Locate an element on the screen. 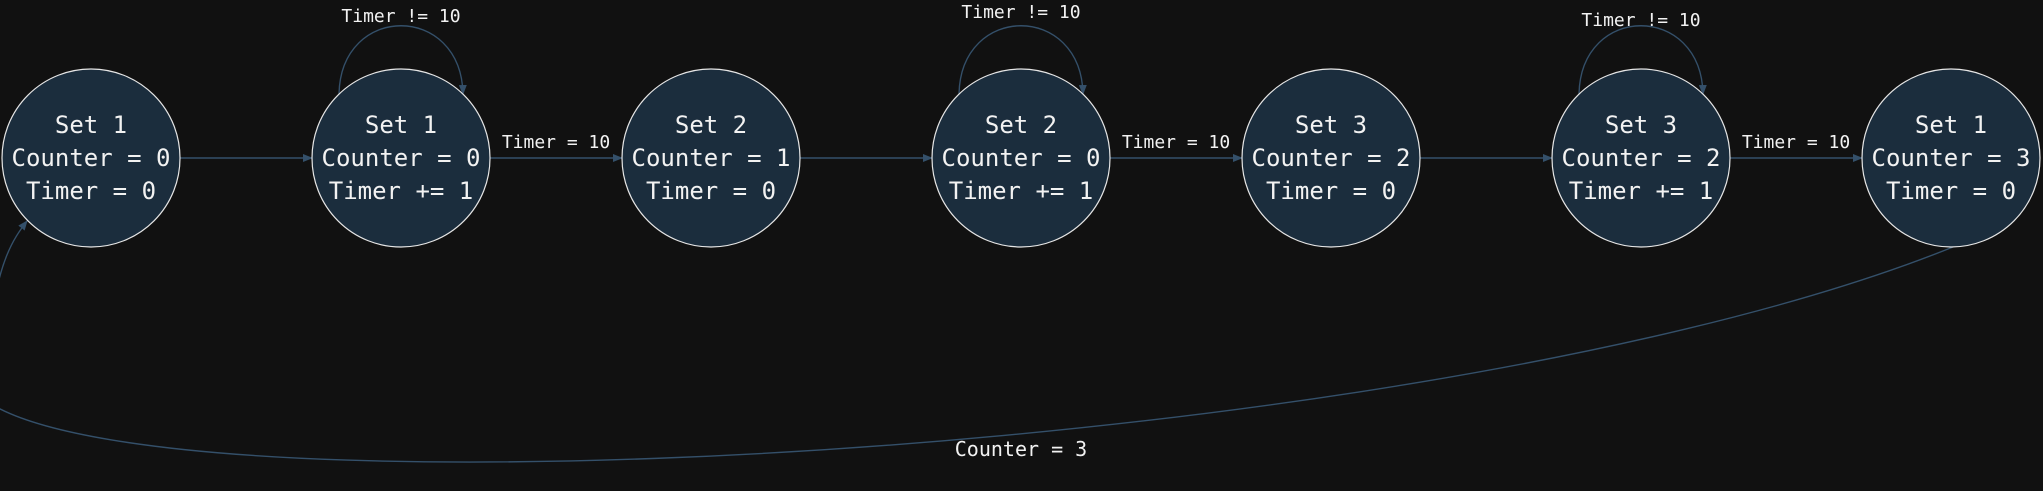 The image size is (2043, 491). state-node: Set 1 Counter = 0 Timer = 0 is located at coordinates (91, 158).